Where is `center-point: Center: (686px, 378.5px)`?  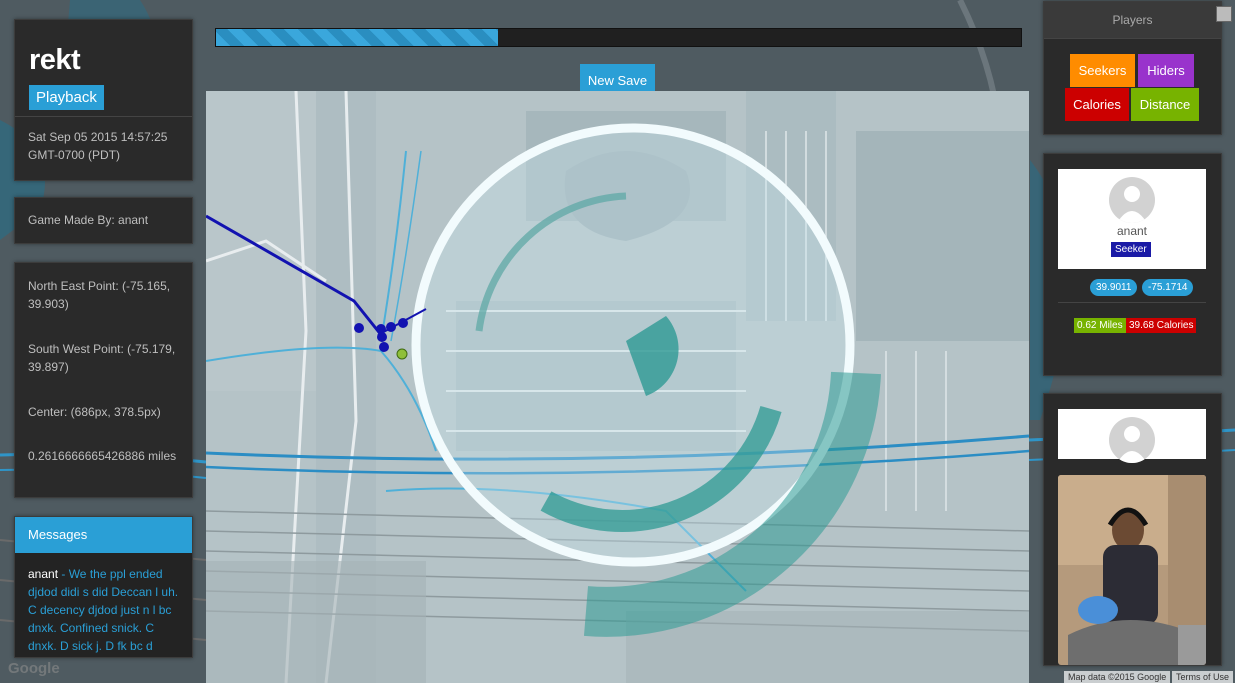 center-point: Center: (686px, 378.5px) is located at coordinates (94, 412).